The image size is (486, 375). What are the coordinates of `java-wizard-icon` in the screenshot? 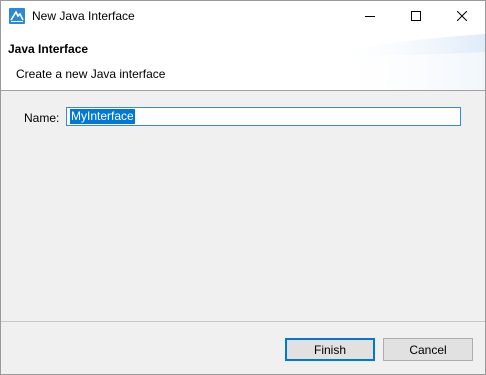 It's located at (17, 16).